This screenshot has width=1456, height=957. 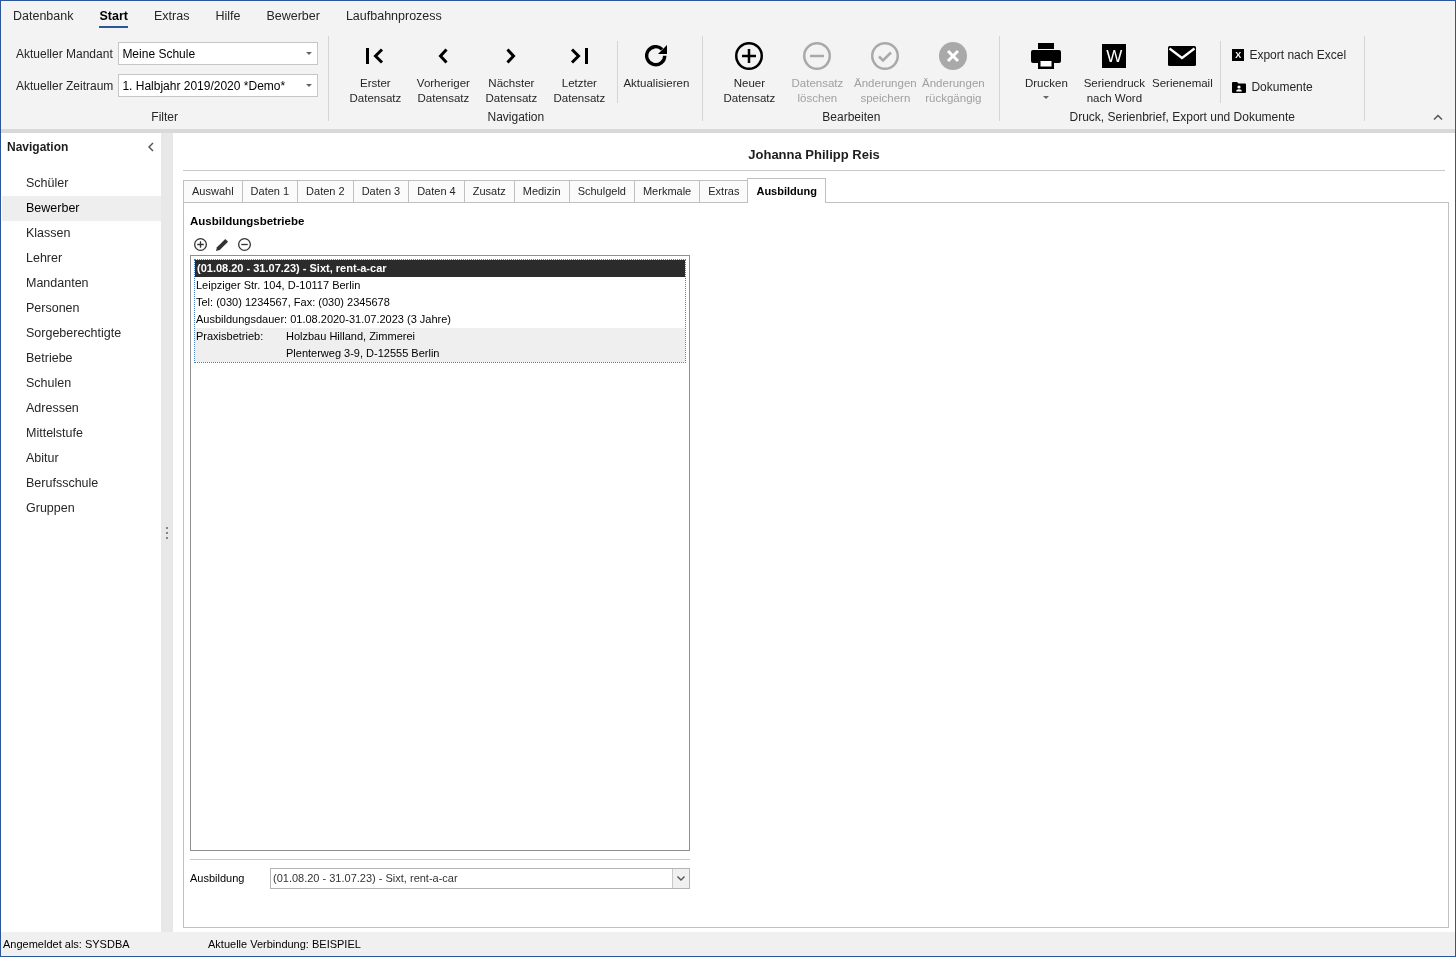 What do you see at coordinates (1114, 56) in the screenshot?
I see `letter-tile-icon: W` at bounding box center [1114, 56].